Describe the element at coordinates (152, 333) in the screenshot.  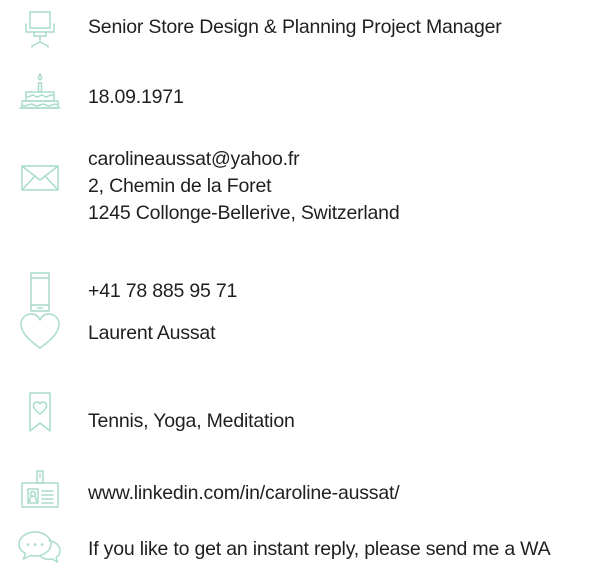
I see `partner-text: Laurent Aussat` at that location.